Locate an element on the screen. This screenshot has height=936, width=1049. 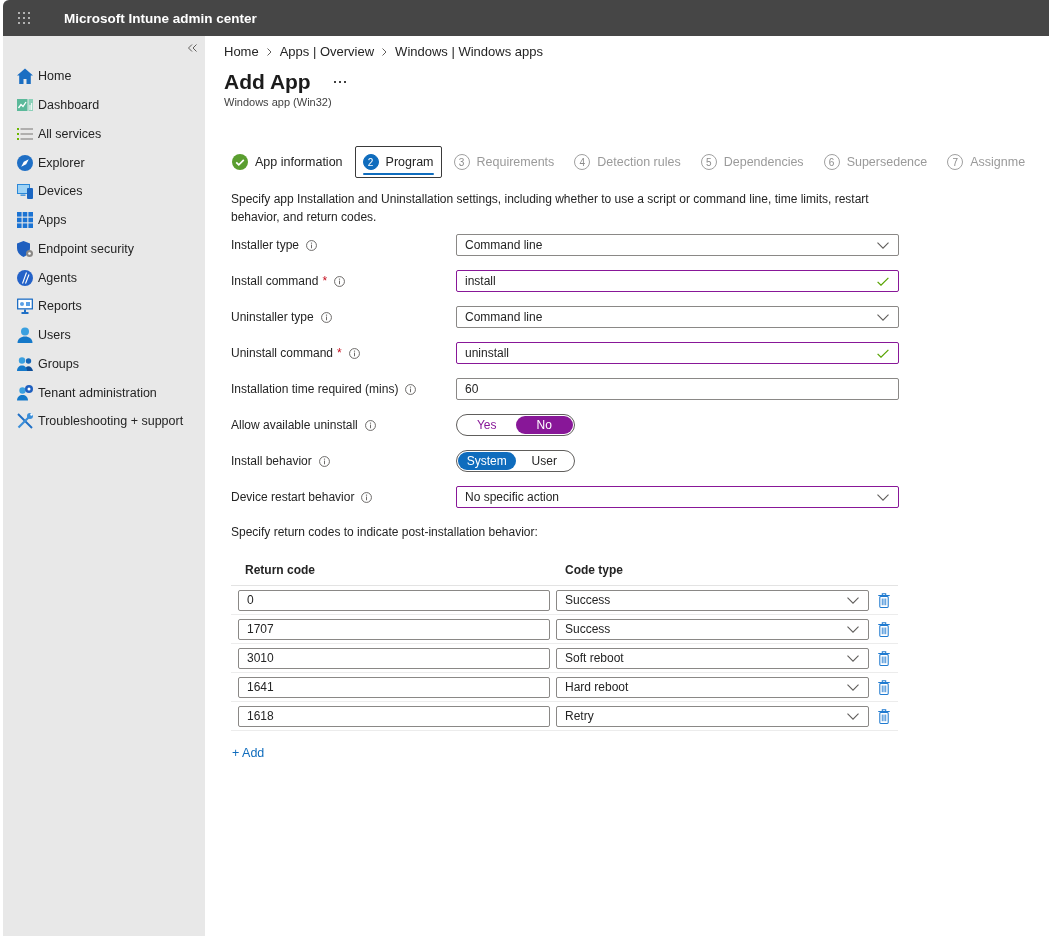
section-text: Specify return codes to indicate post-installation behavior: is located at coordinates (385, 532).